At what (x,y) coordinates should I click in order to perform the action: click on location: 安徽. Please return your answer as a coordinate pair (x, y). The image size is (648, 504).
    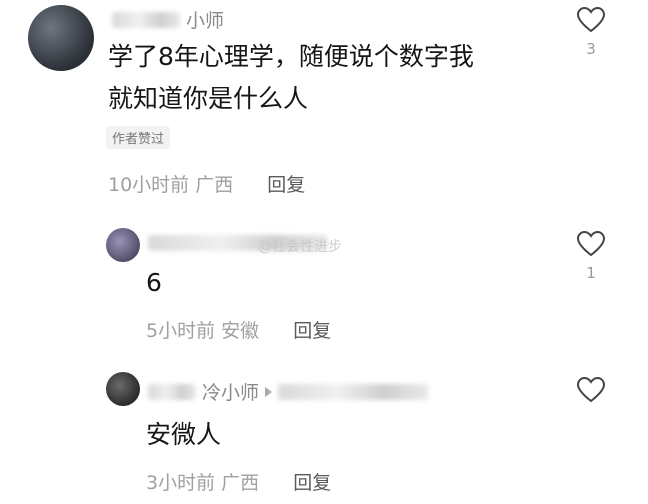
    Looking at the image, I should click on (240, 331).